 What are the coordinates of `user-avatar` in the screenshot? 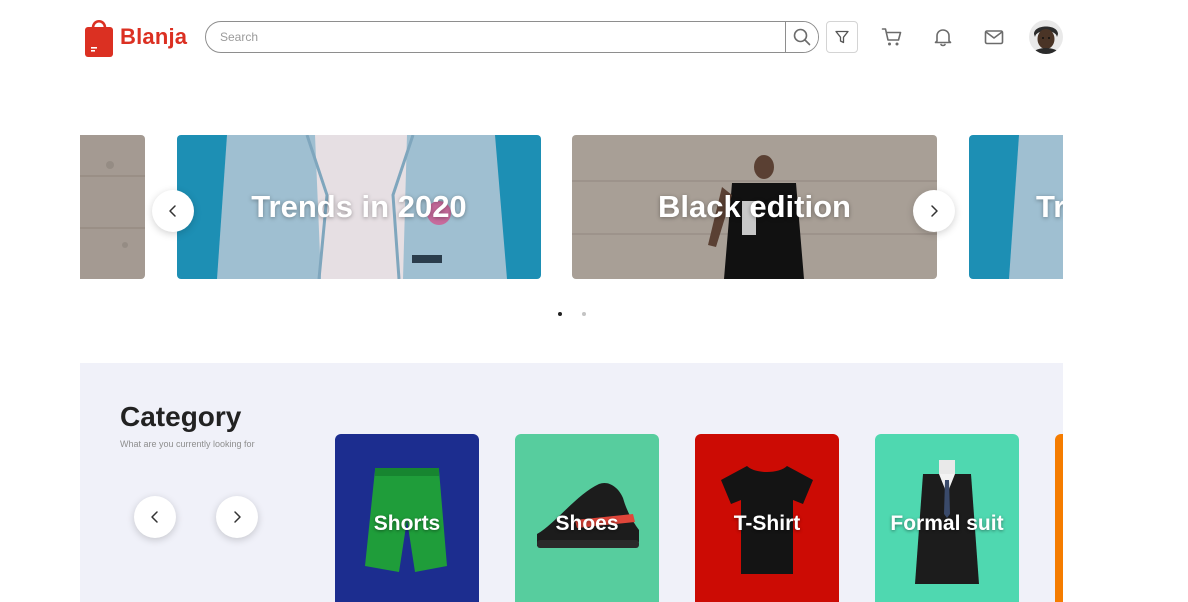 It's located at (1046, 37).